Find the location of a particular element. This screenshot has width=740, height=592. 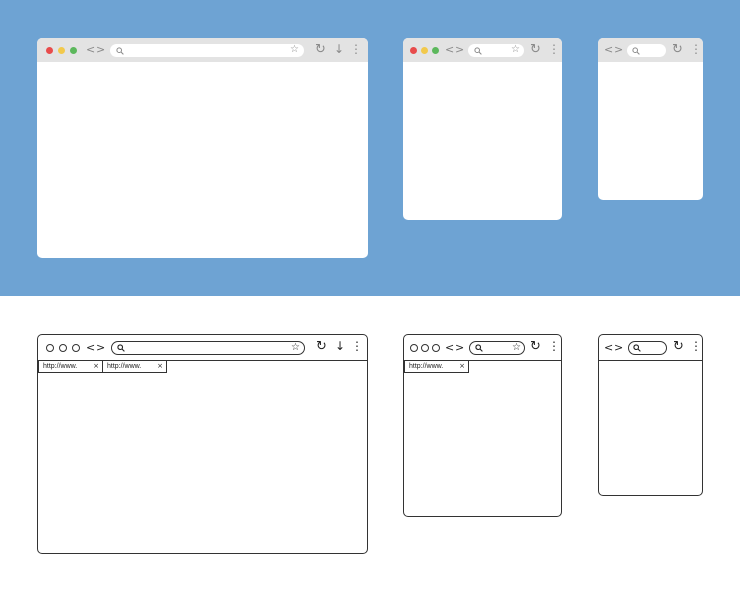

outline-tablet-window: < > ☆ ↻ ⋮ http://www. × is located at coordinates (482, 425).